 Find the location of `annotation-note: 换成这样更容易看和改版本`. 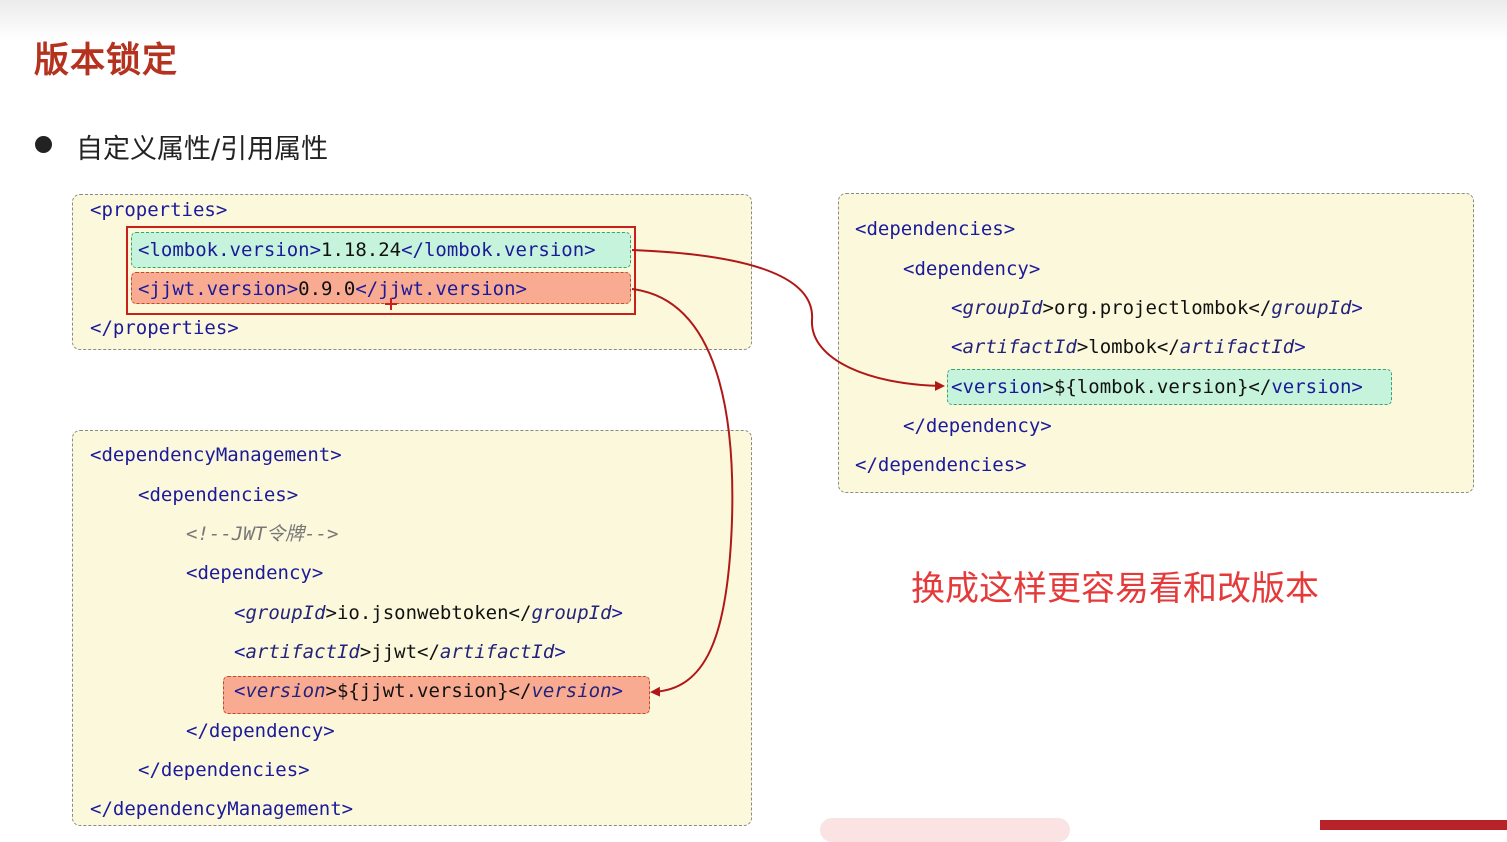

annotation-note: 换成这样更容易看和改版本 is located at coordinates (1115, 589).